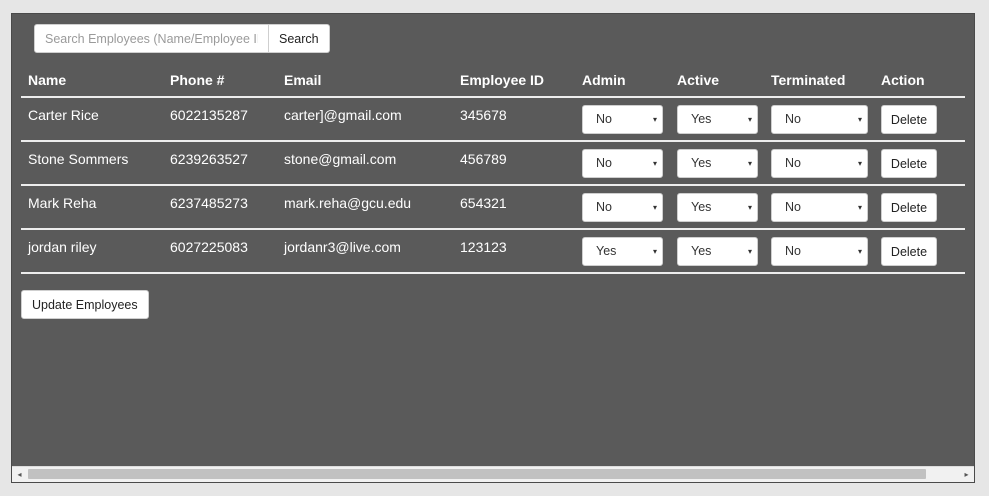 This screenshot has width=989, height=496. What do you see at coordinates (78, 159) in the screenshot?
I see `cell-name: Stone Sommers` at bounding box center [78, 159].